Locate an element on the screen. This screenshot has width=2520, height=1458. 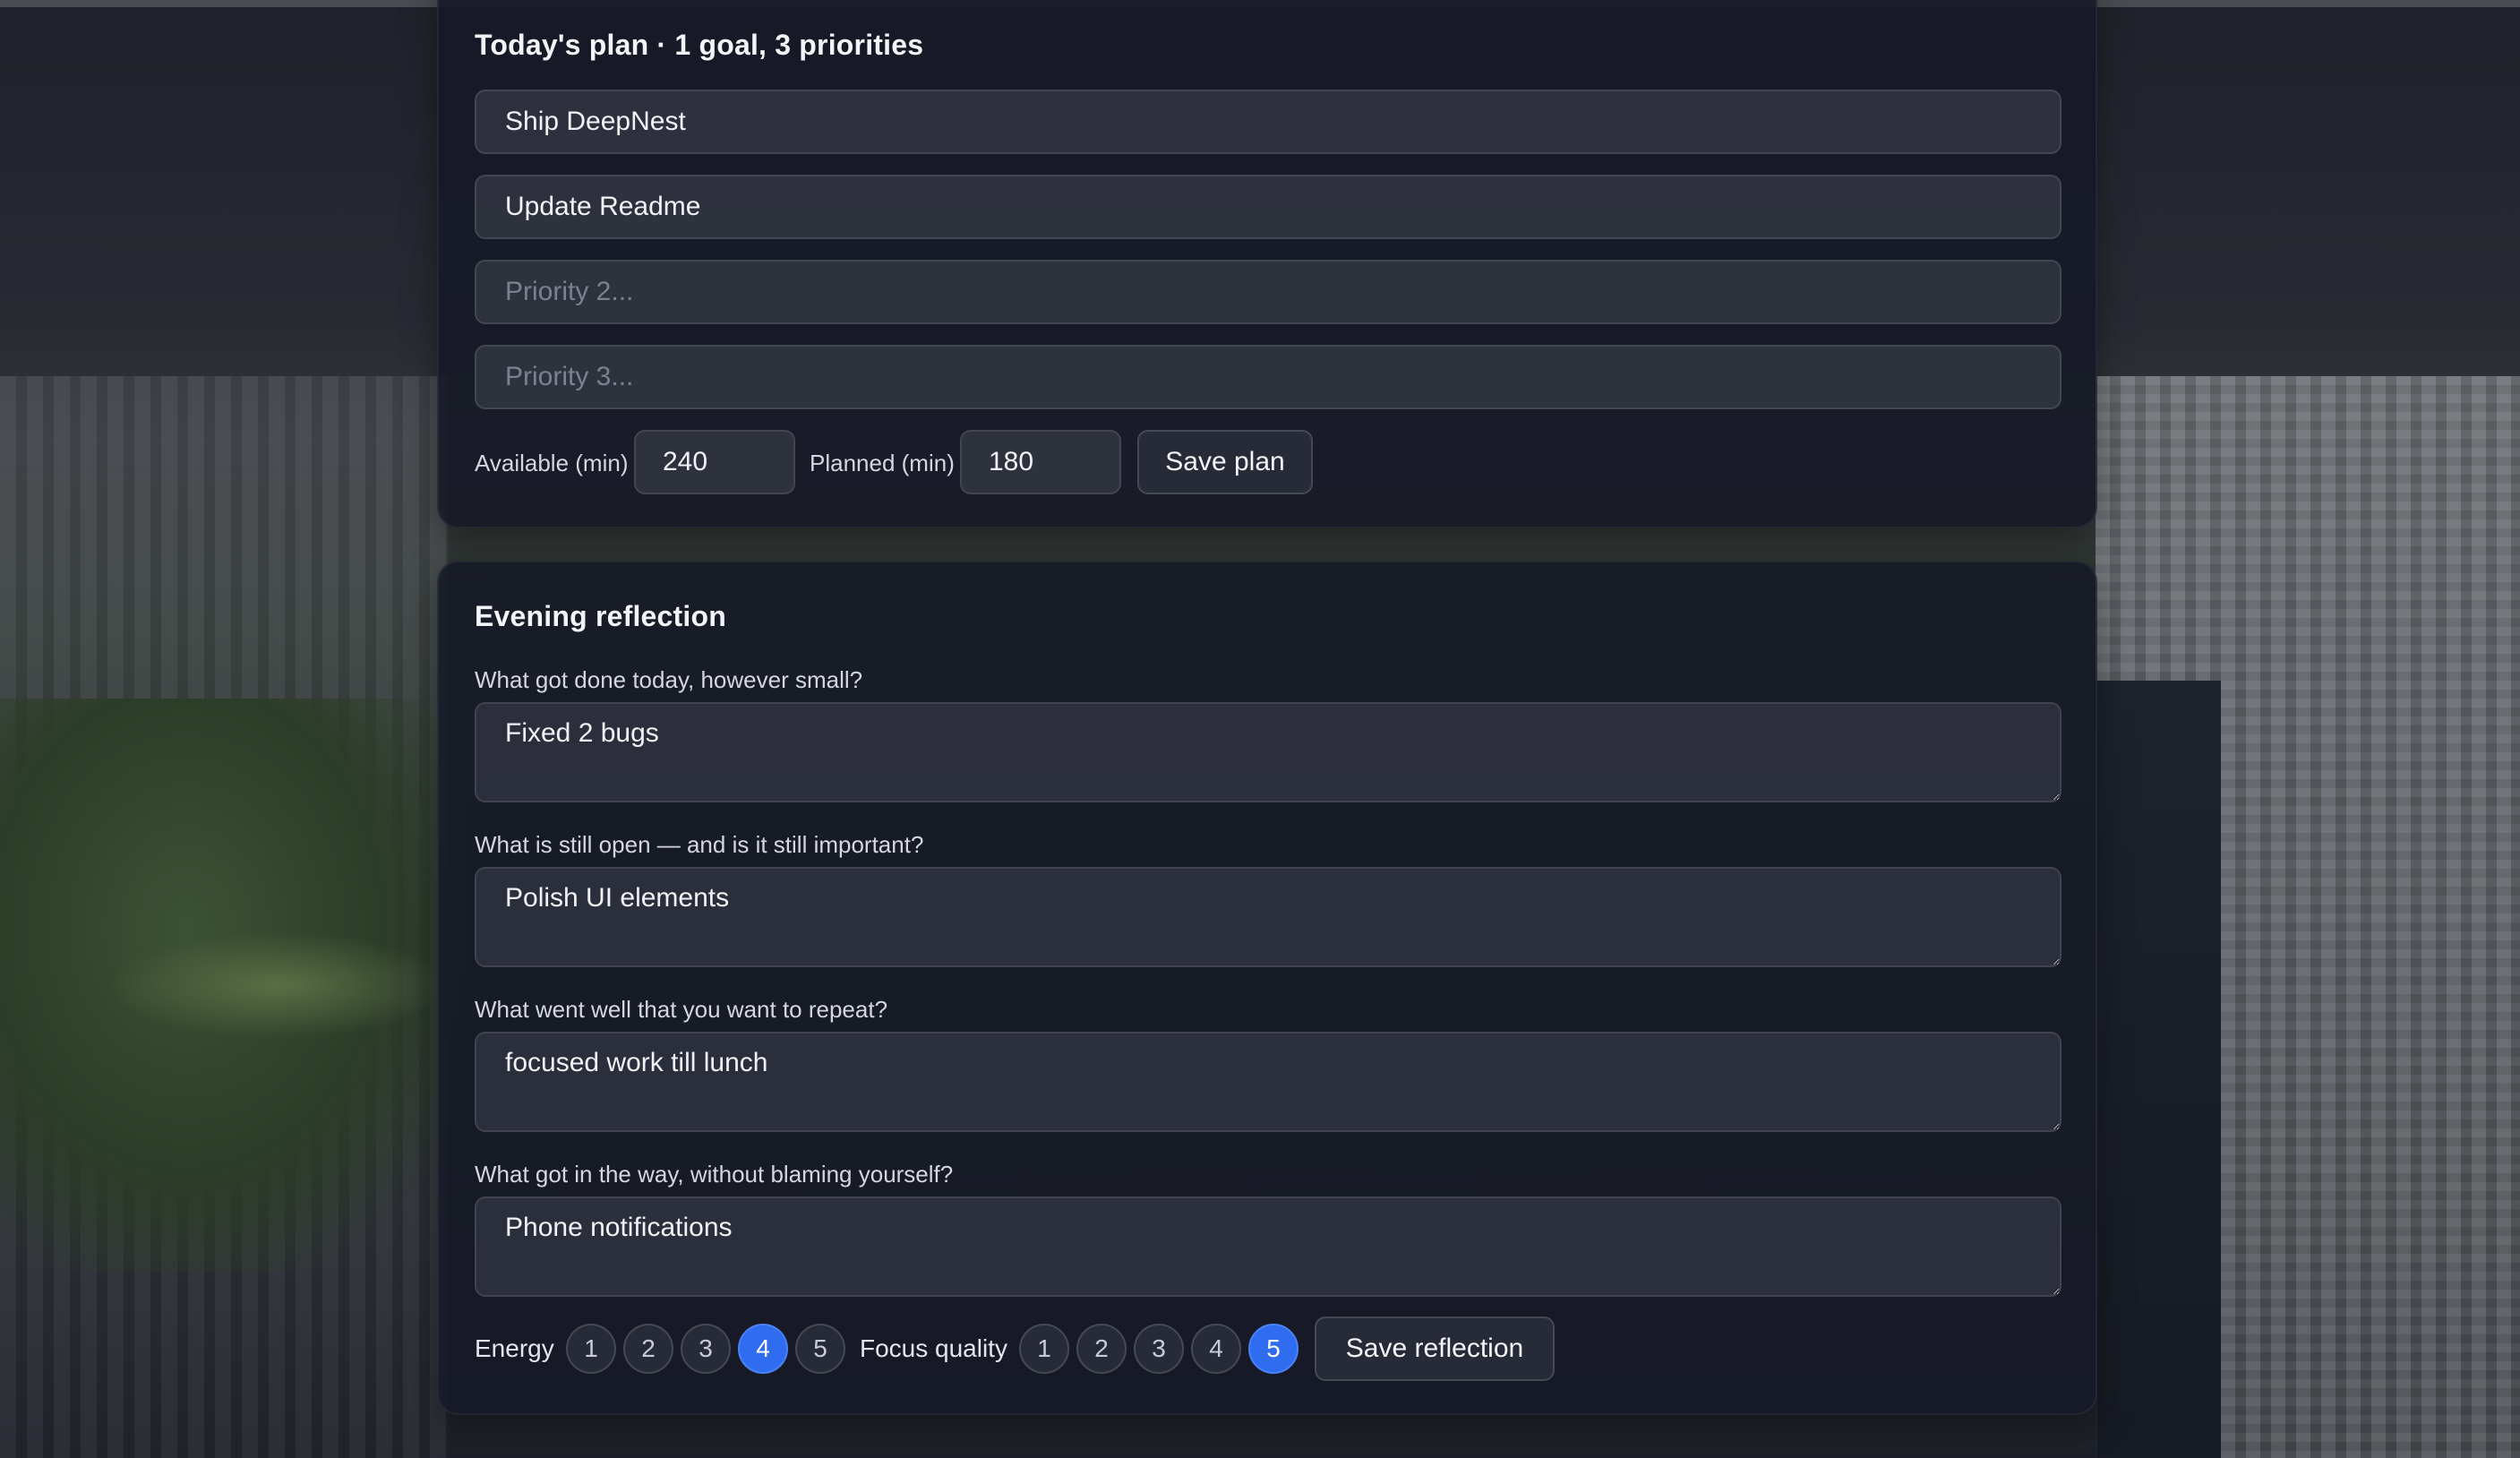
went-well-textarea: focused work till lunch is located at coordinates (1268, 1082).